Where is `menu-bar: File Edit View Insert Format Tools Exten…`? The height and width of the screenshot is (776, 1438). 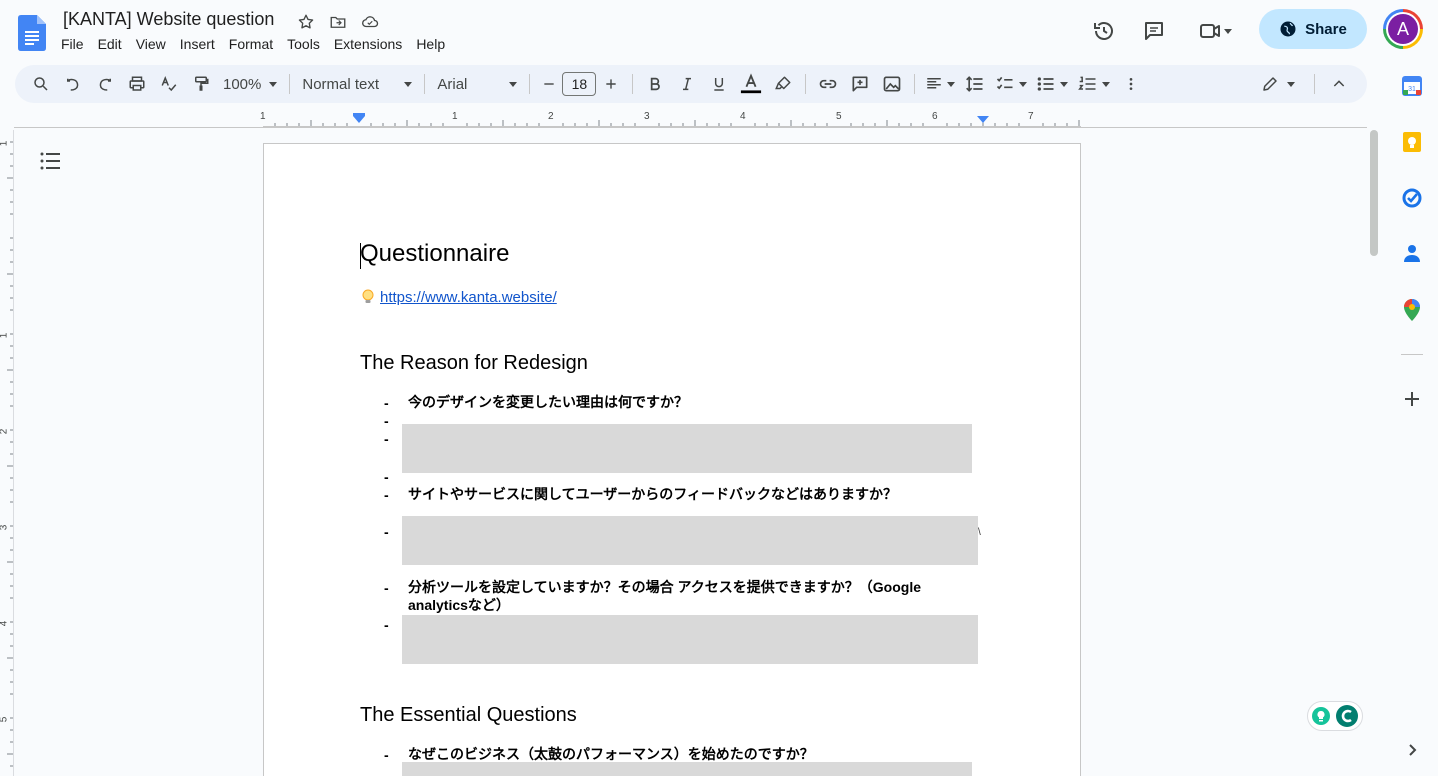
menu-bar: File Edit View Insert Format Tools Exten… is located at coordinates (253, 44).